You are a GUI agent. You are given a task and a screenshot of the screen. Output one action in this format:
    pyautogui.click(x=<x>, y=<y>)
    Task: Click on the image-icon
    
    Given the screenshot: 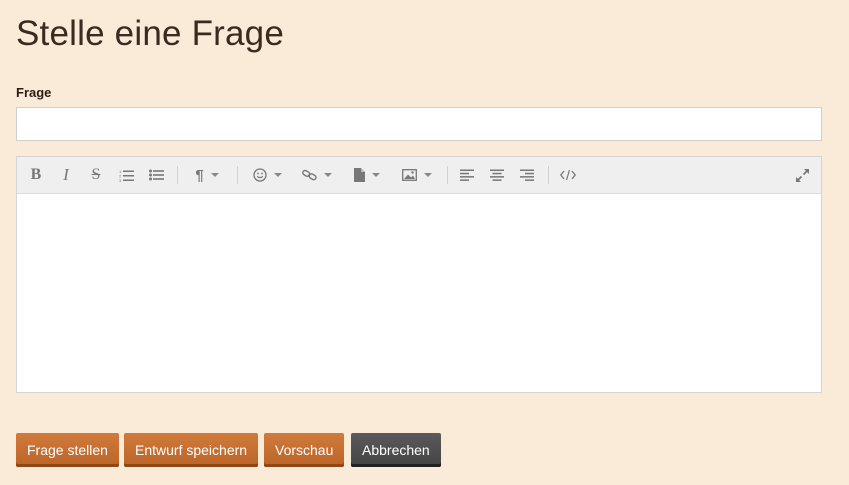 What is the action you would take?
    pyautogui.click(x=417, y=175)
    